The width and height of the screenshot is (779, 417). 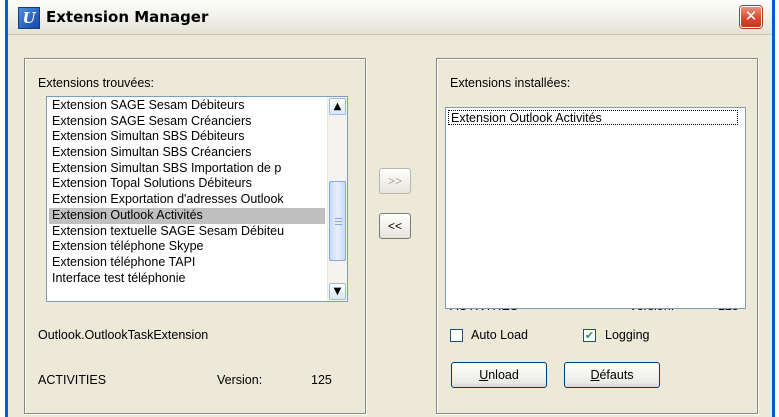 What do you see at coordinates (187, 279) in the screenshot?
I see `found-extension-item: Interface test téléphonie` at bounding box center [187, 279].